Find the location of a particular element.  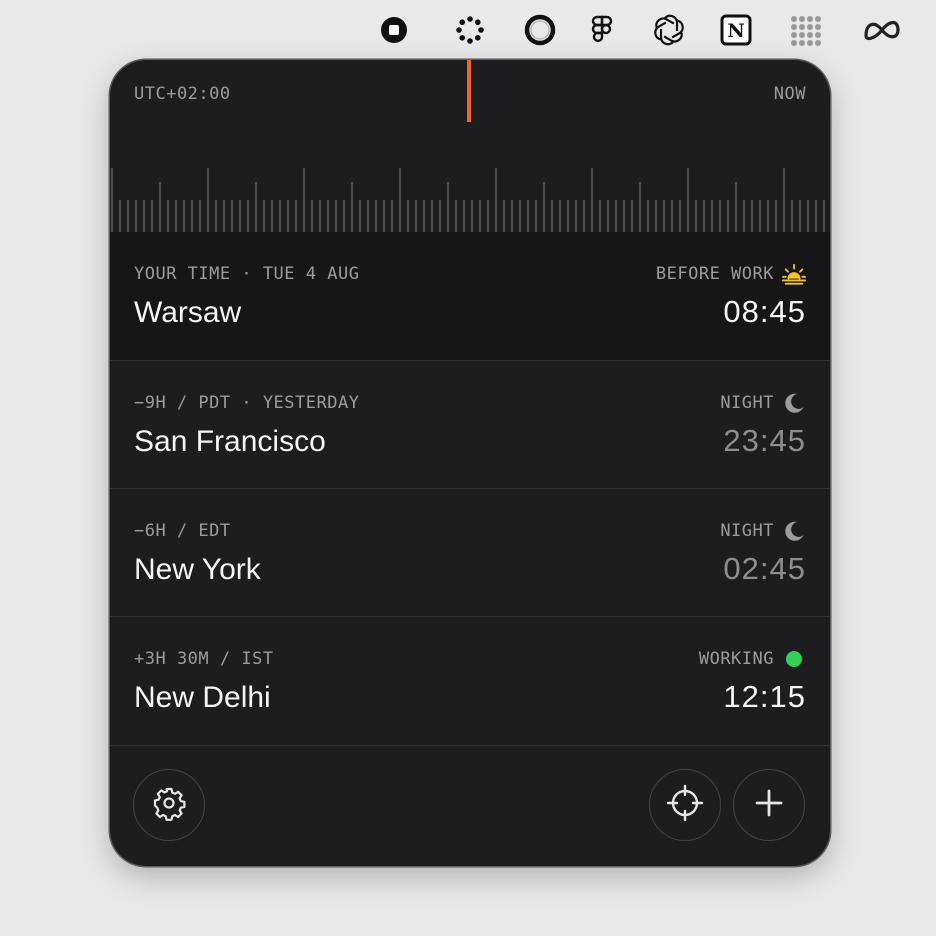

timeline-ruler is located at coordinates (470, 200).